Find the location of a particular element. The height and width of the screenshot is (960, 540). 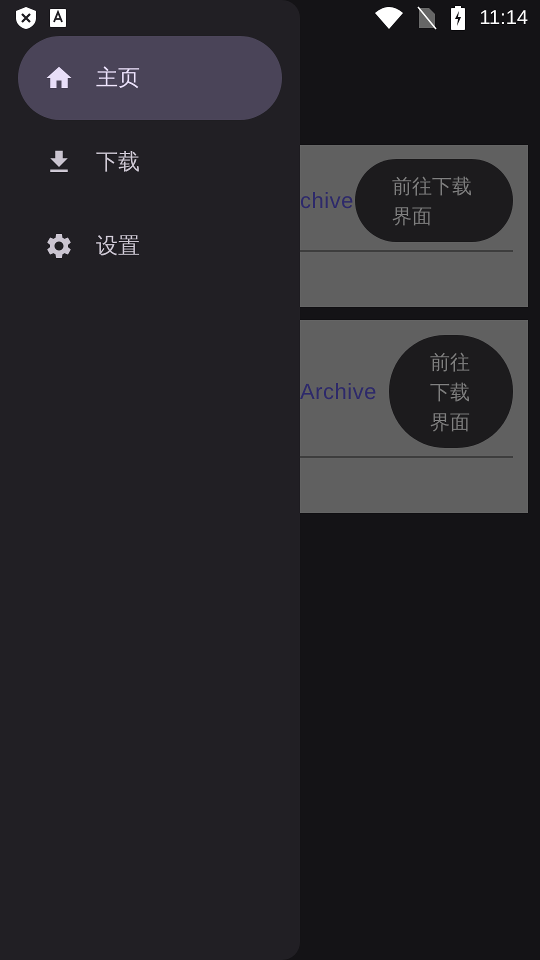

drawer-item: 设置 is located at coordinates (150, 246).